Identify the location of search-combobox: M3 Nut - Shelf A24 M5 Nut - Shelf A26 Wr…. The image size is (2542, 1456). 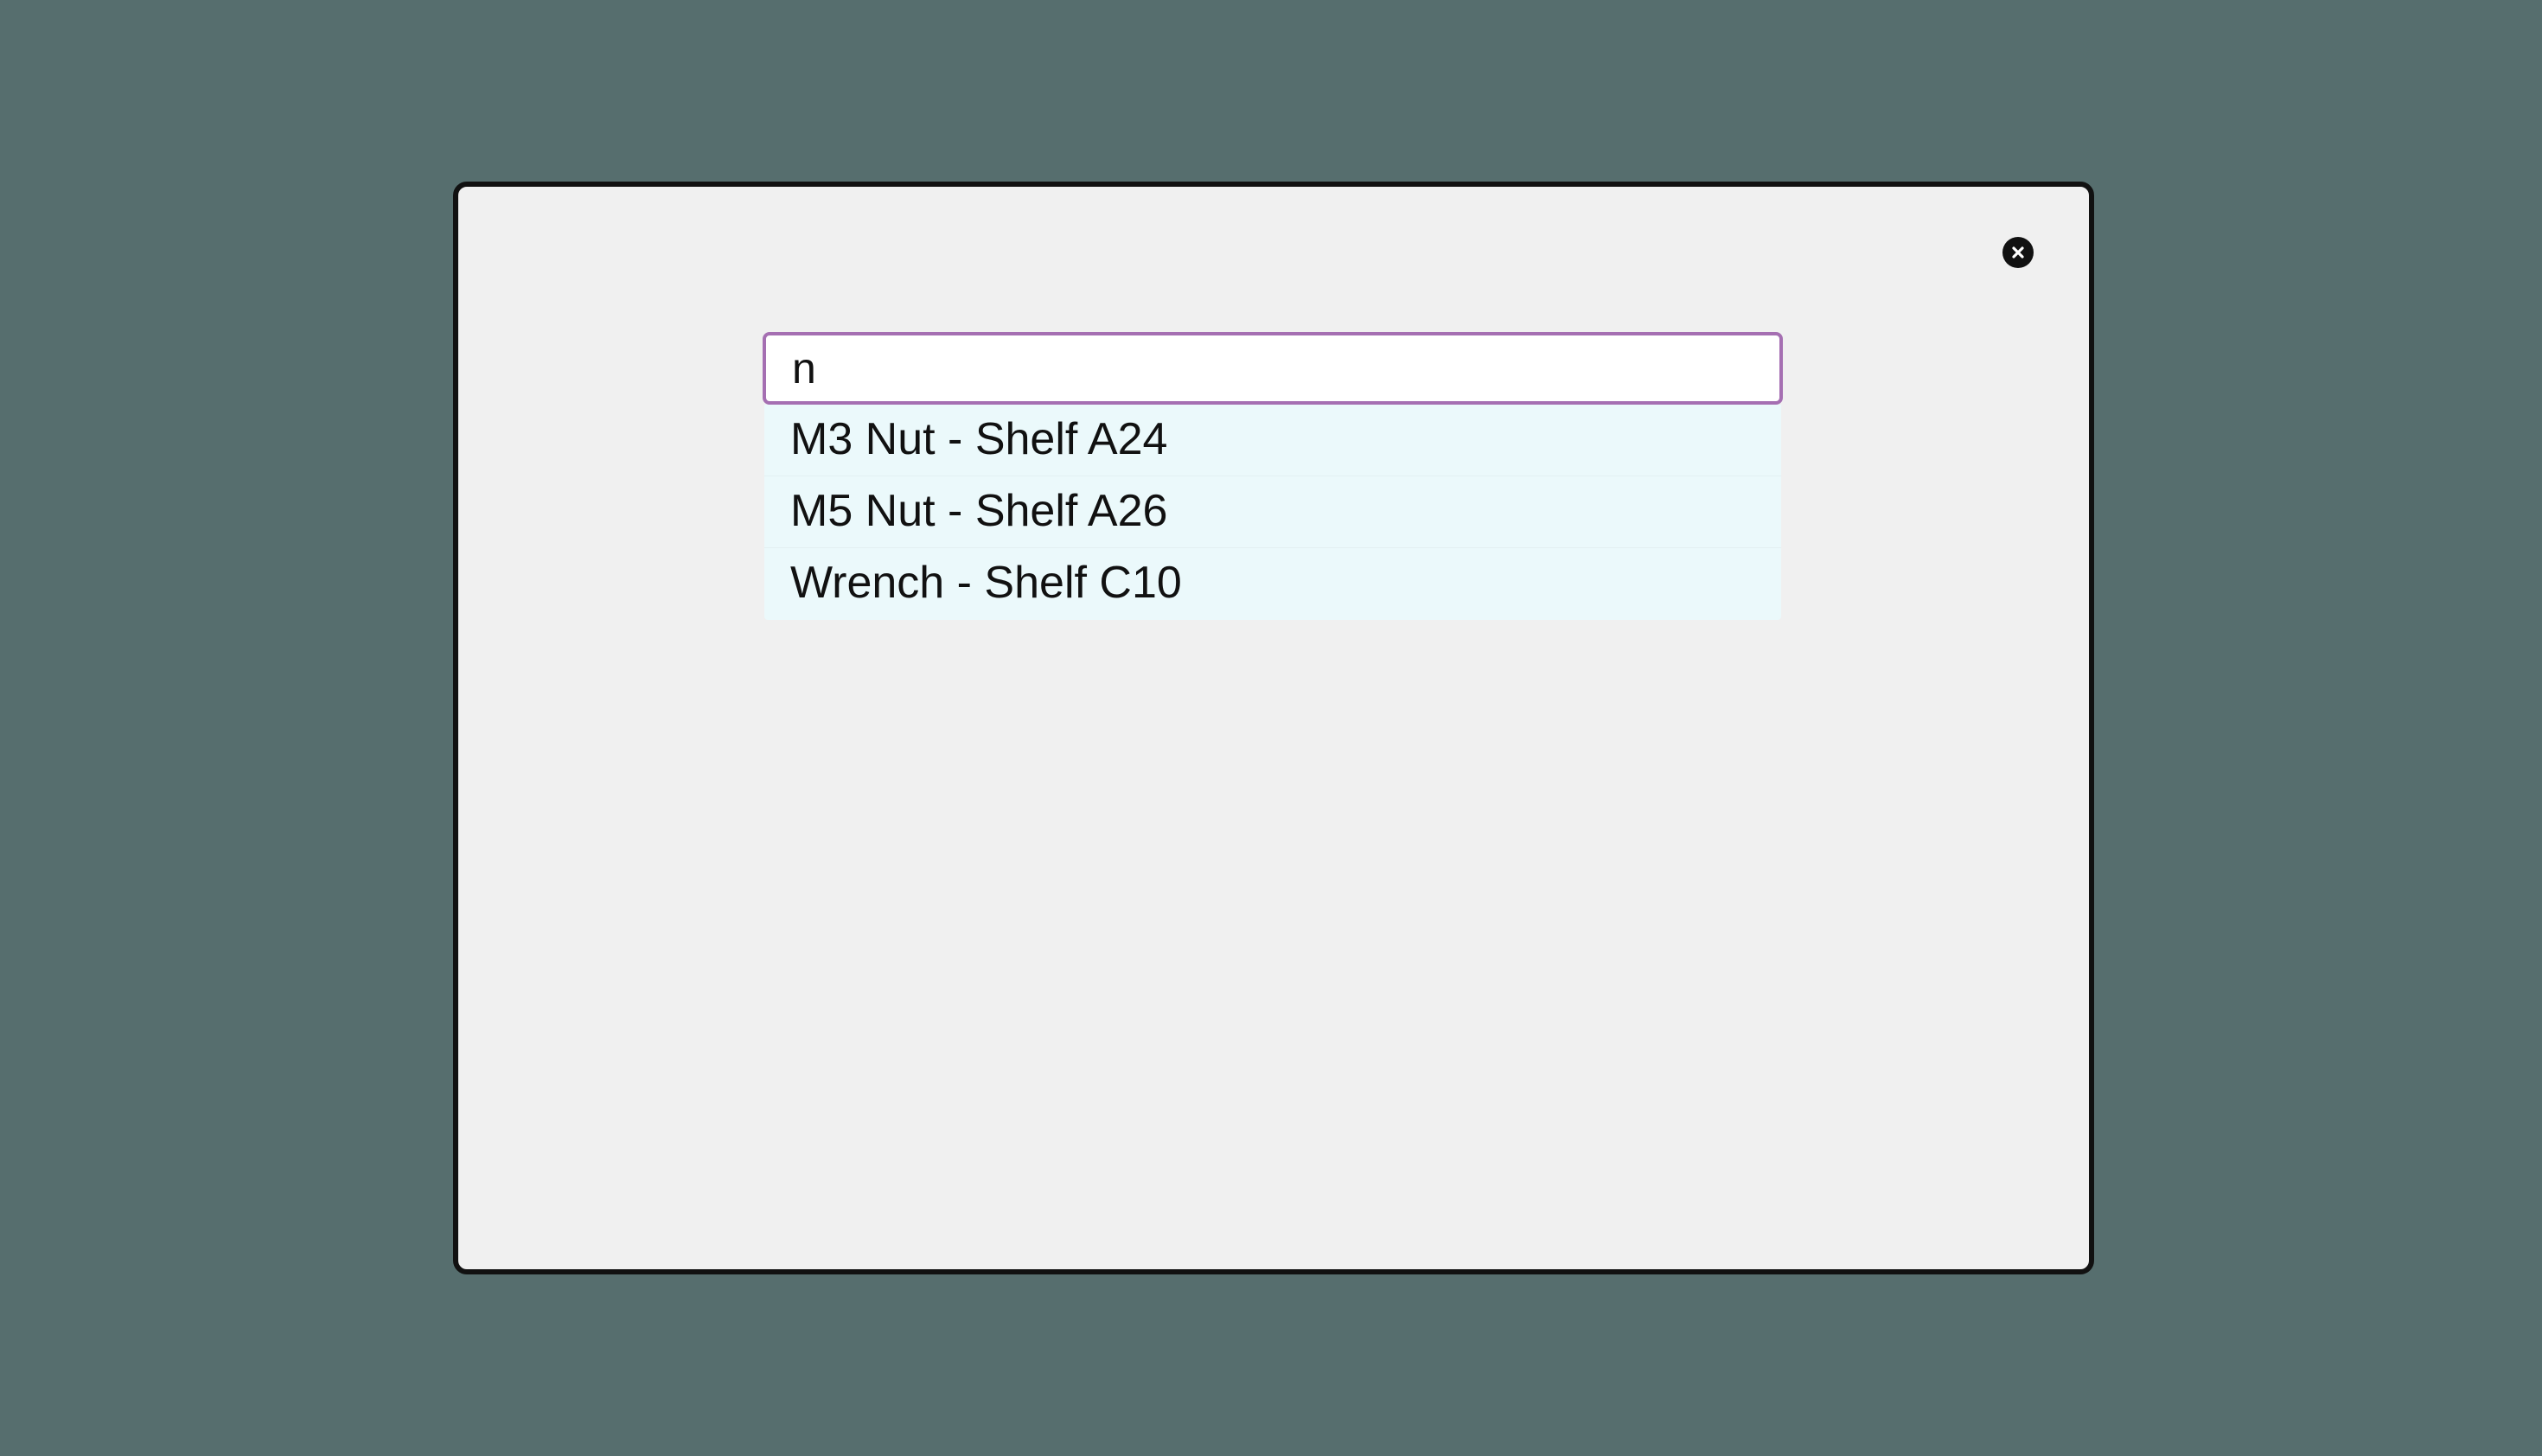
(1273, 476).